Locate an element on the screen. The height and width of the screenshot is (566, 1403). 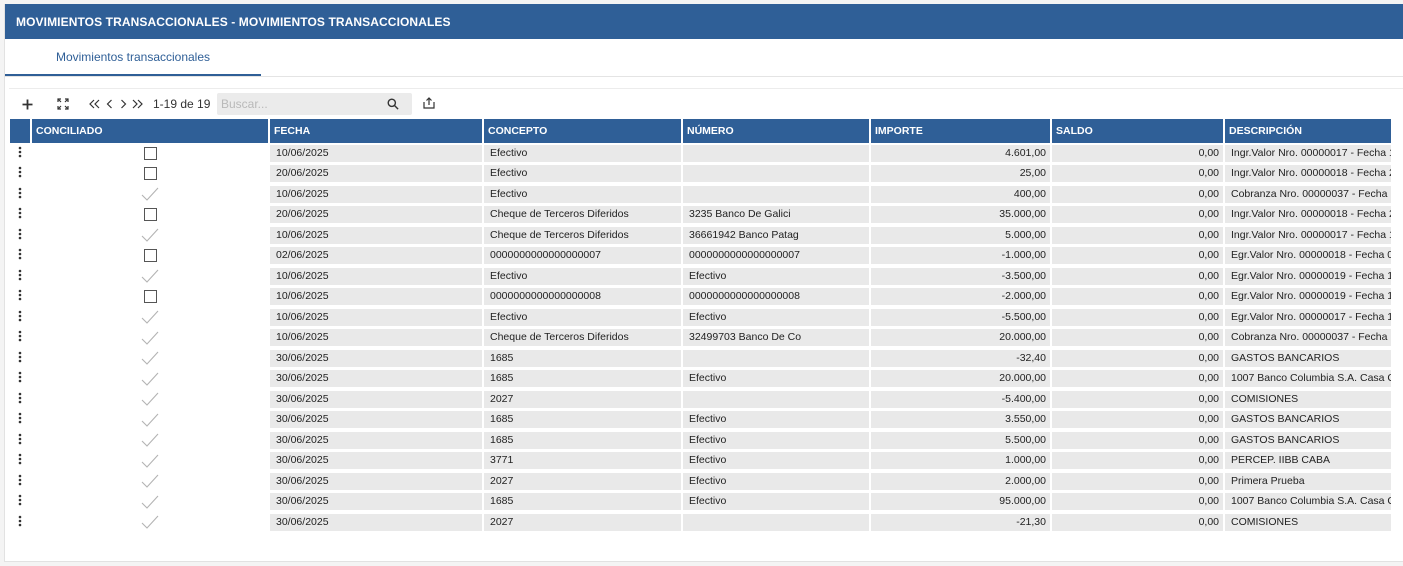
importe-cell: -3.500,00 is located at coordinates (961, 276).